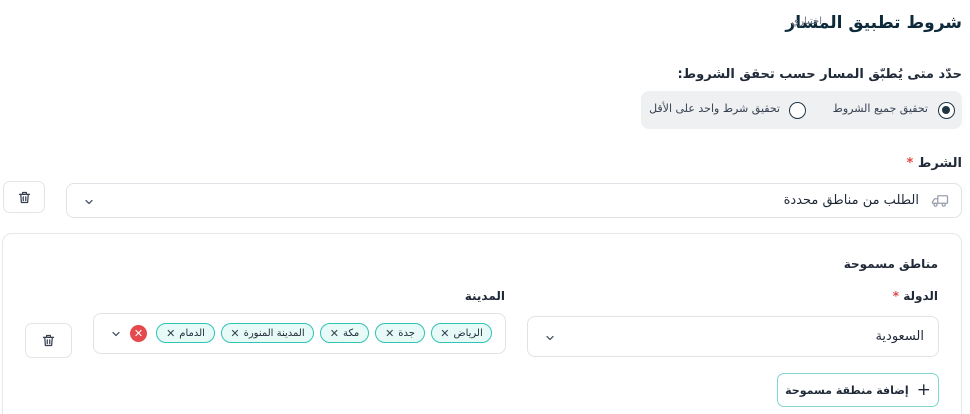 The image size is (970, 414). I want to click on city-chip: الرياض ✕, so click(461, 333).